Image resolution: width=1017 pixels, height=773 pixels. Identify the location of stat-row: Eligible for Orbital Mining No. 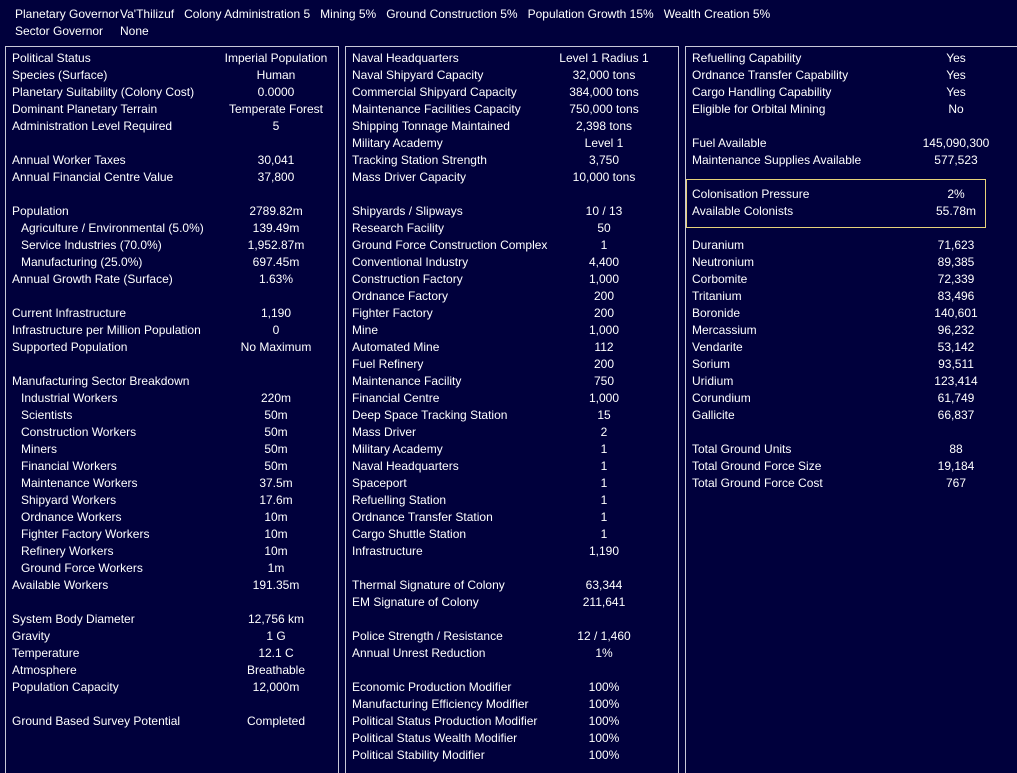
(851, 109).